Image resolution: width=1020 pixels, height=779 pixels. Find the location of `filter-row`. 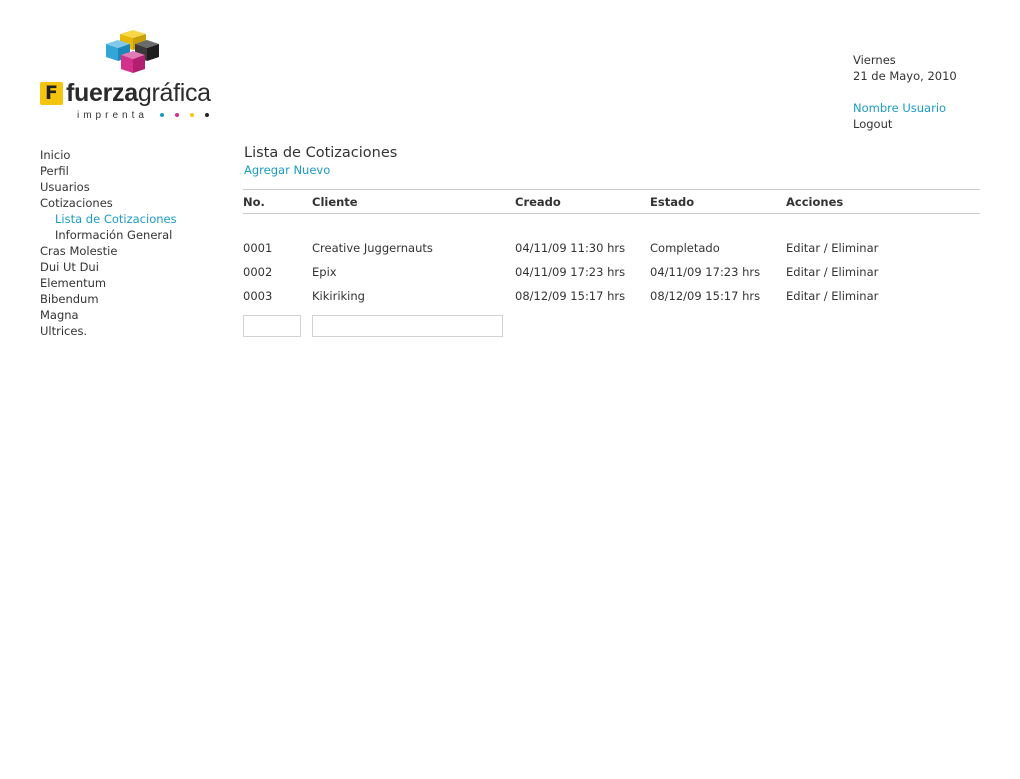

filter-row is located at coordinates (611, 327).